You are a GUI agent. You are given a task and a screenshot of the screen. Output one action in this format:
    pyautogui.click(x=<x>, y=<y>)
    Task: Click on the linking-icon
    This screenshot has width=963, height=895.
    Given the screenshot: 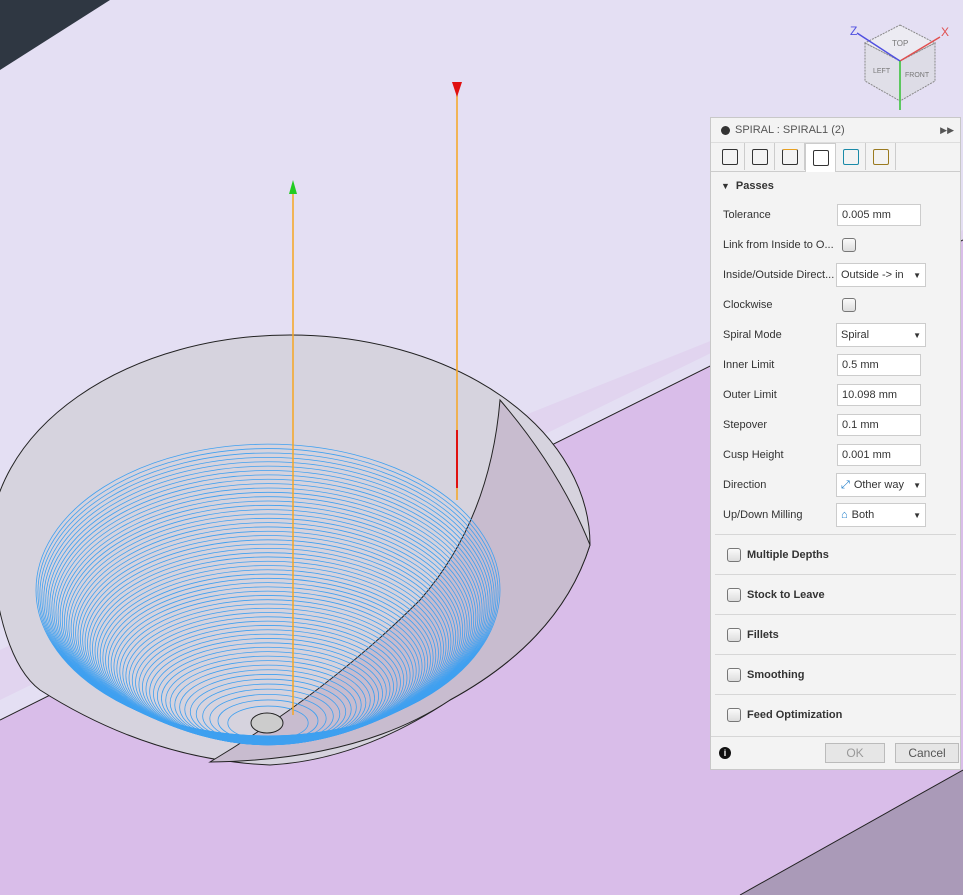 What is the action you would take?
    pyautogui.click(x=850, y=156)
    